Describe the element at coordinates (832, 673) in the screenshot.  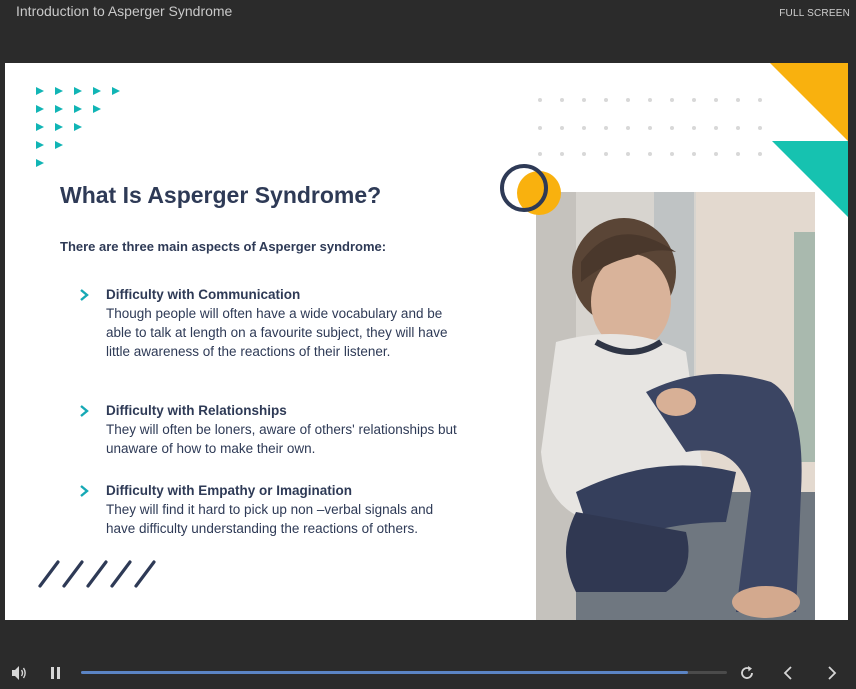
I see `next-icon` at that location.